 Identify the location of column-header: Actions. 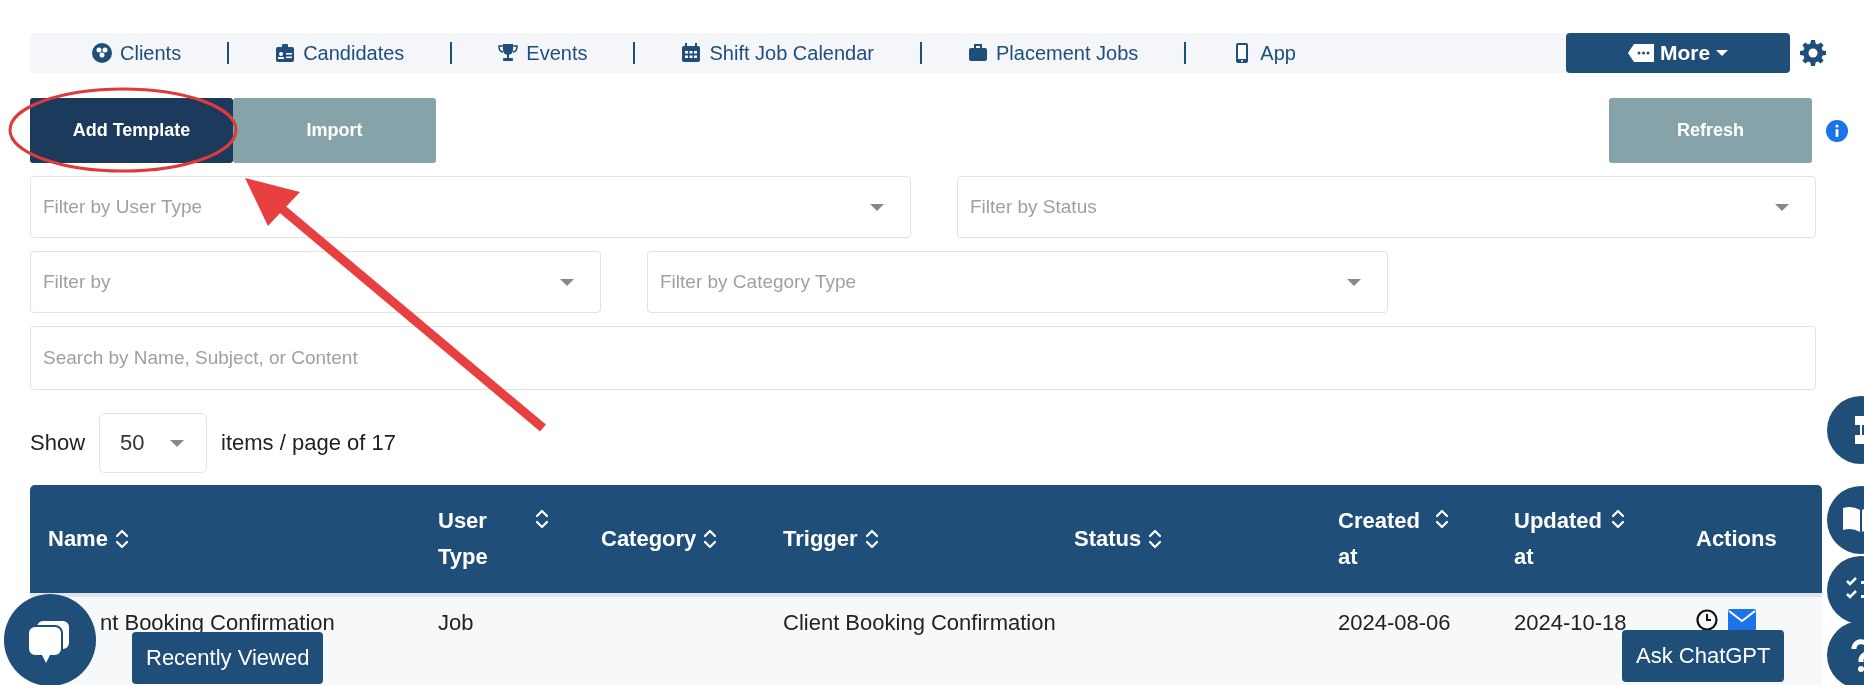
(1736, 539).